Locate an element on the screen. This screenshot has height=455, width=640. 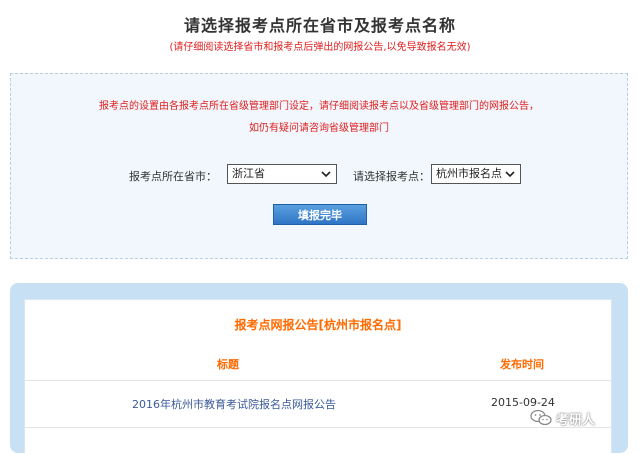
watermark-text: 考研人 is located at coordinates (576, 420).